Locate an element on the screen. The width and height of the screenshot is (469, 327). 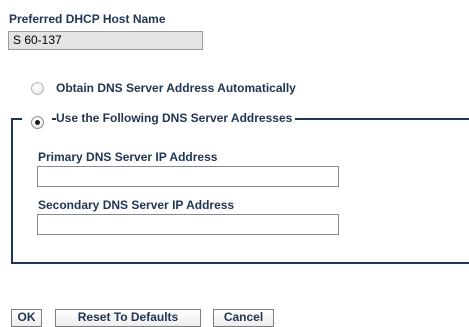
reset-to-defaults-button: Reset To Defaults is located at coordinates (128, 318).